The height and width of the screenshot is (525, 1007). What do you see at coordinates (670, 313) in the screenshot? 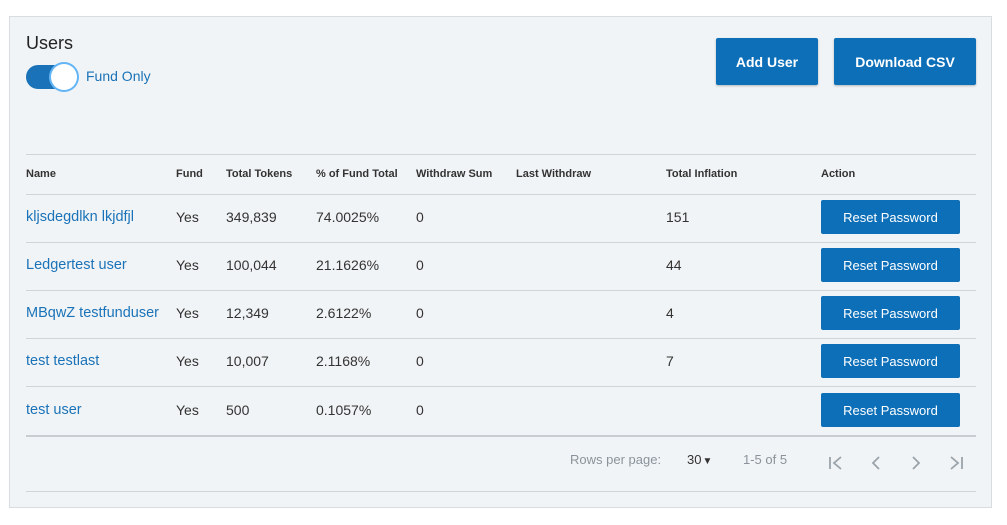
I see `total-inflation-cell: 4` at bounding box center [670, 313].